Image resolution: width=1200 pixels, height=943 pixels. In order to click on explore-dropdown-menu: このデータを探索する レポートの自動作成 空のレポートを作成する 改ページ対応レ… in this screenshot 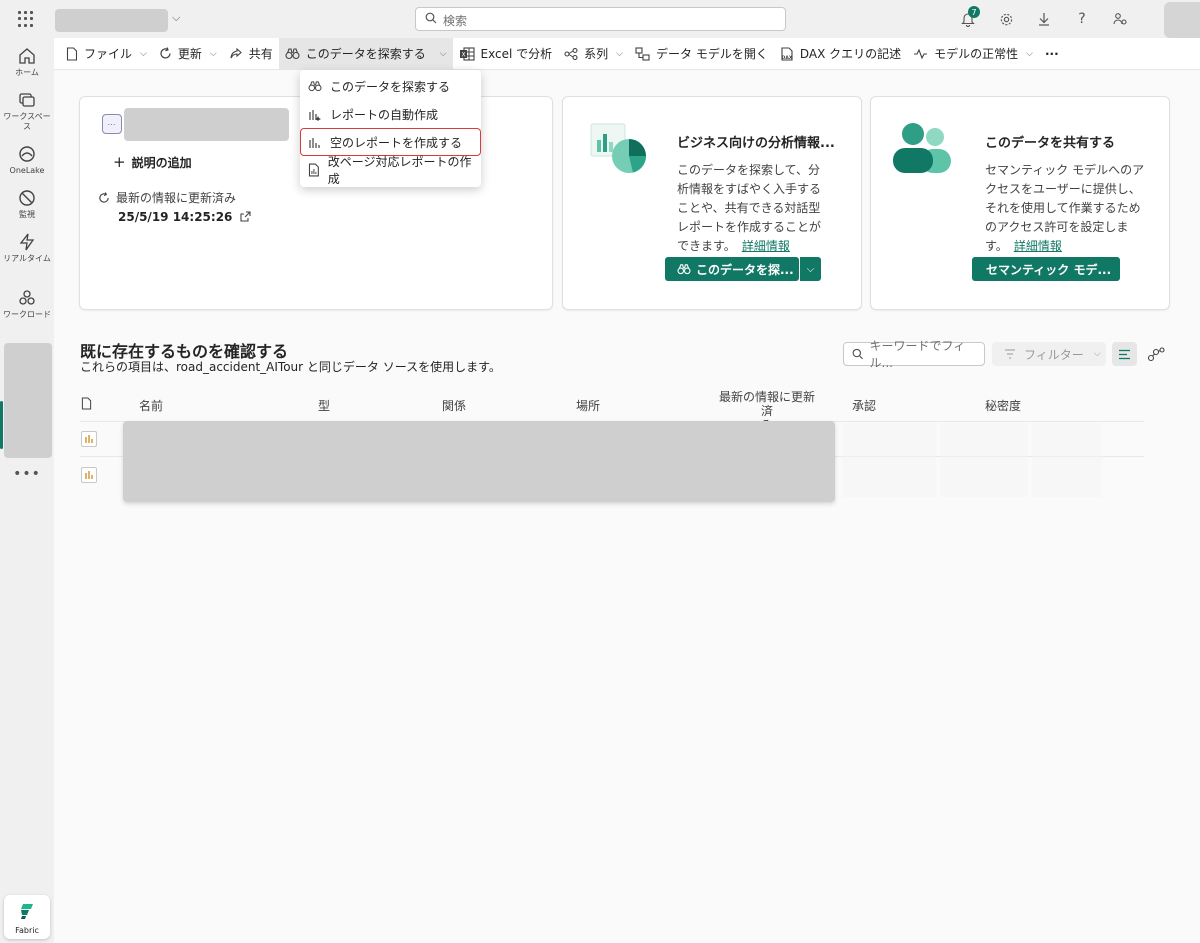, I will do `click(390, 128)`.